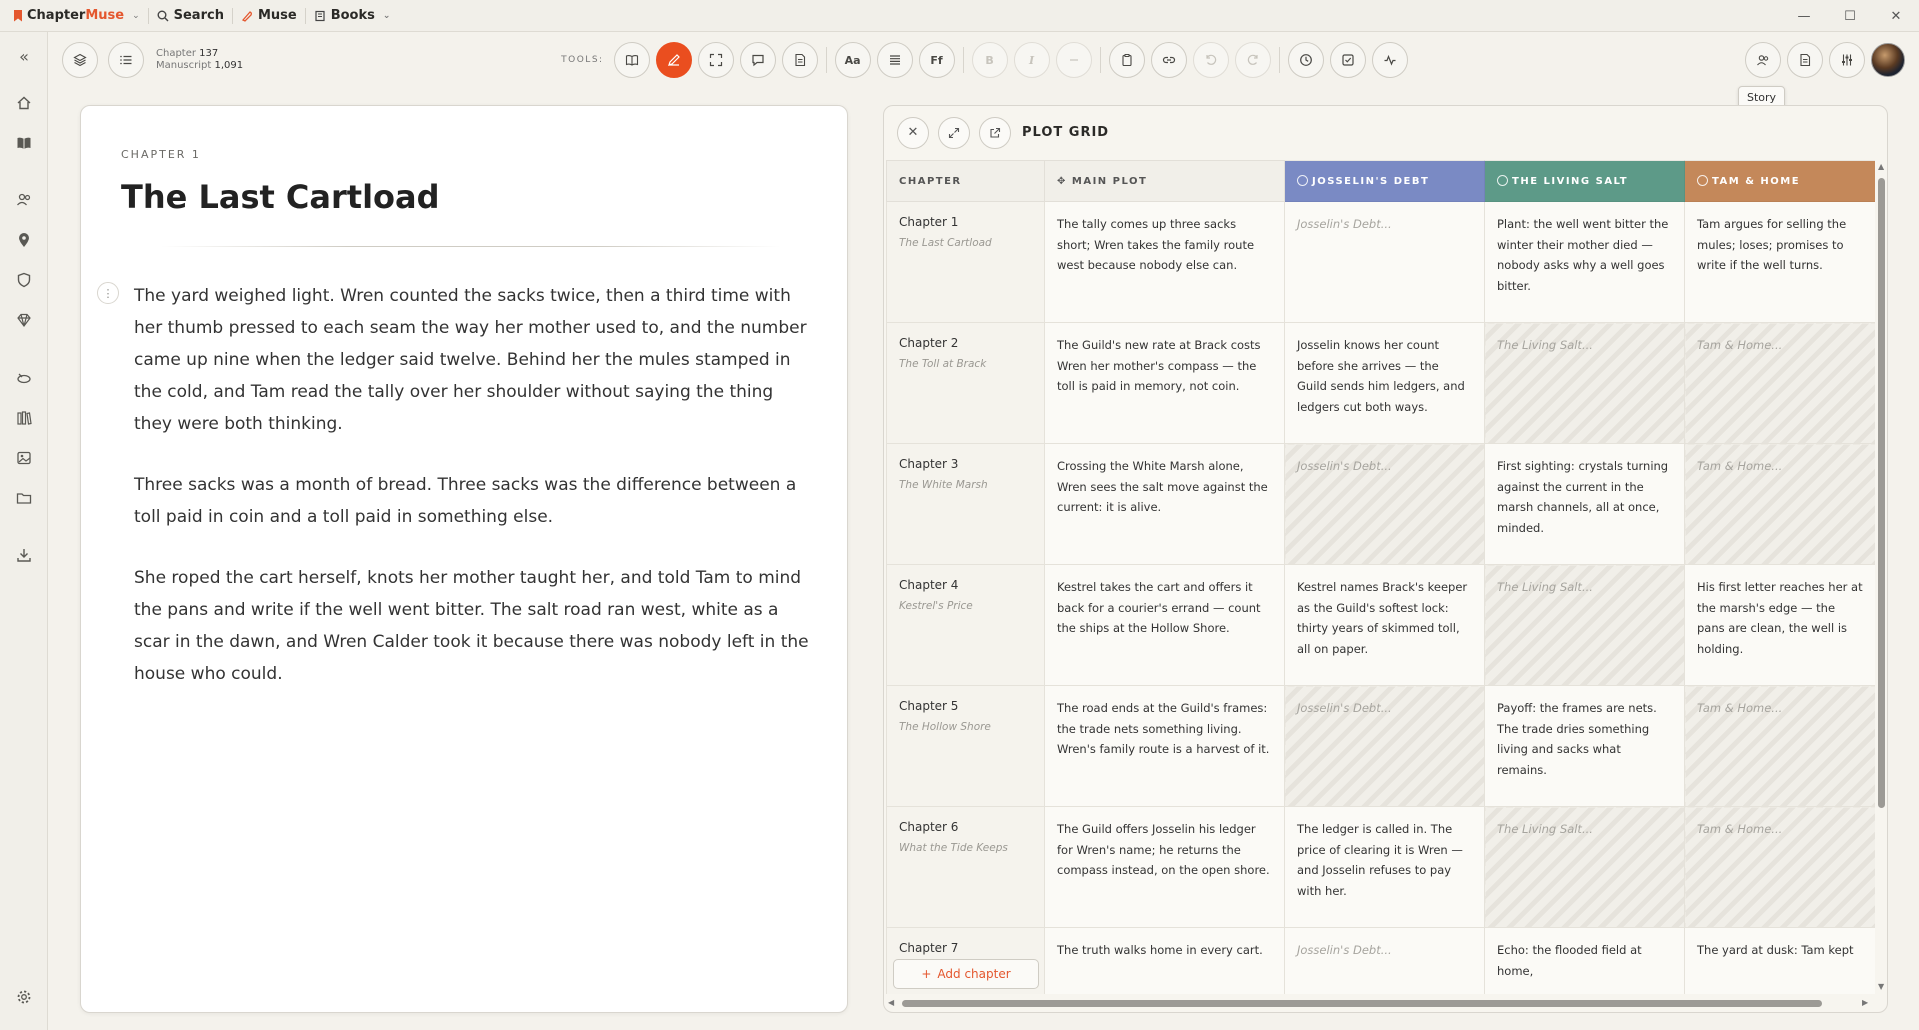 This screenshot has height=1030, width=1919. I want to click on pulse-button, so click(1389, 60).